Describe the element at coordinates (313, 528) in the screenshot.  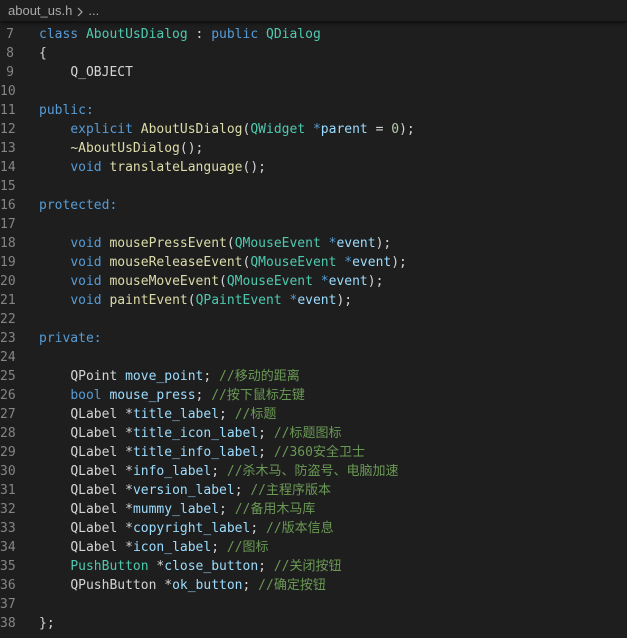
I see `code-line: 33 QLabel *copyright_label; //版本信息` at that location.